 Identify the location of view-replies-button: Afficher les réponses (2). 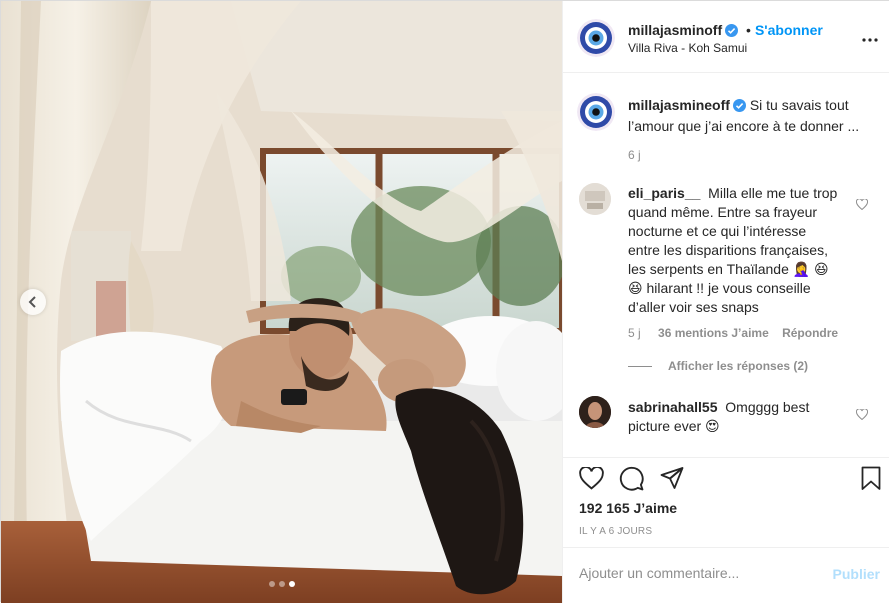
(718, 366).